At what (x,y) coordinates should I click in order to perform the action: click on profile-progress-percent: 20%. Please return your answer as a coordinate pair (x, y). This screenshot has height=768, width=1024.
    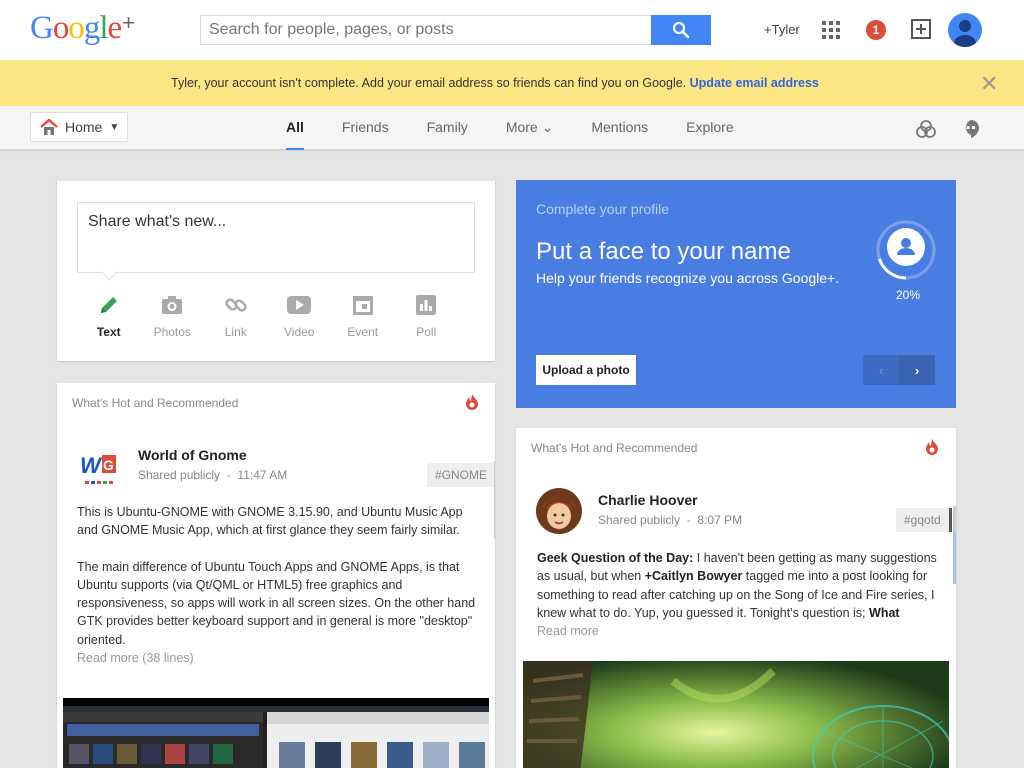
    Looking at the image, I should click on (908, 295).